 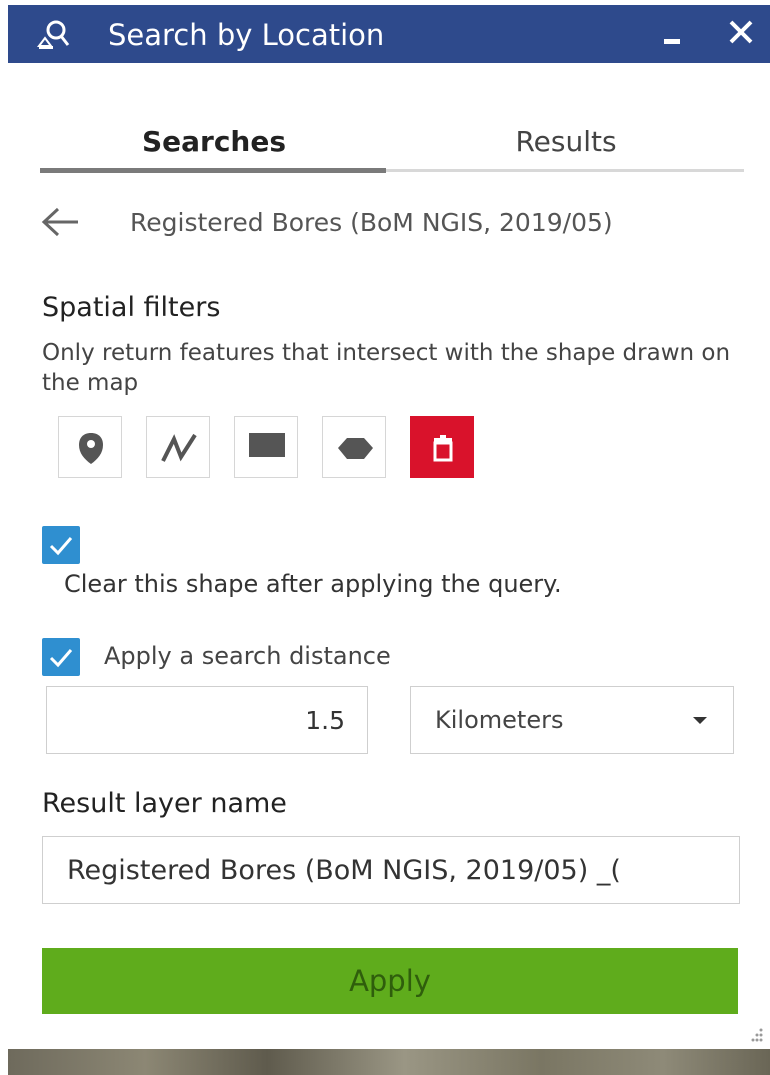 I want to click on polyline-icon, so click(x=179, y=447).